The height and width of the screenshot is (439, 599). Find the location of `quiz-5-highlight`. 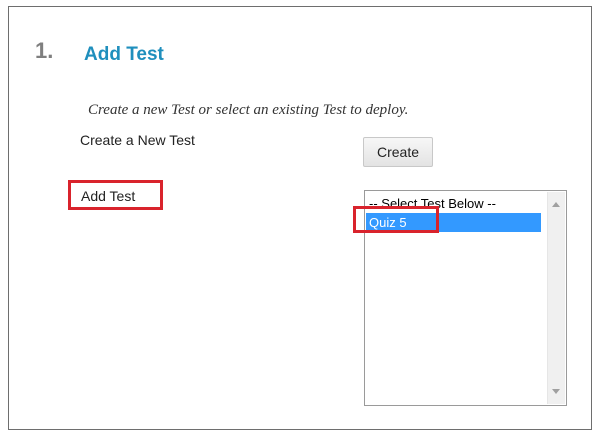

quiz-5-highlight is located at coordinates (396, 219).